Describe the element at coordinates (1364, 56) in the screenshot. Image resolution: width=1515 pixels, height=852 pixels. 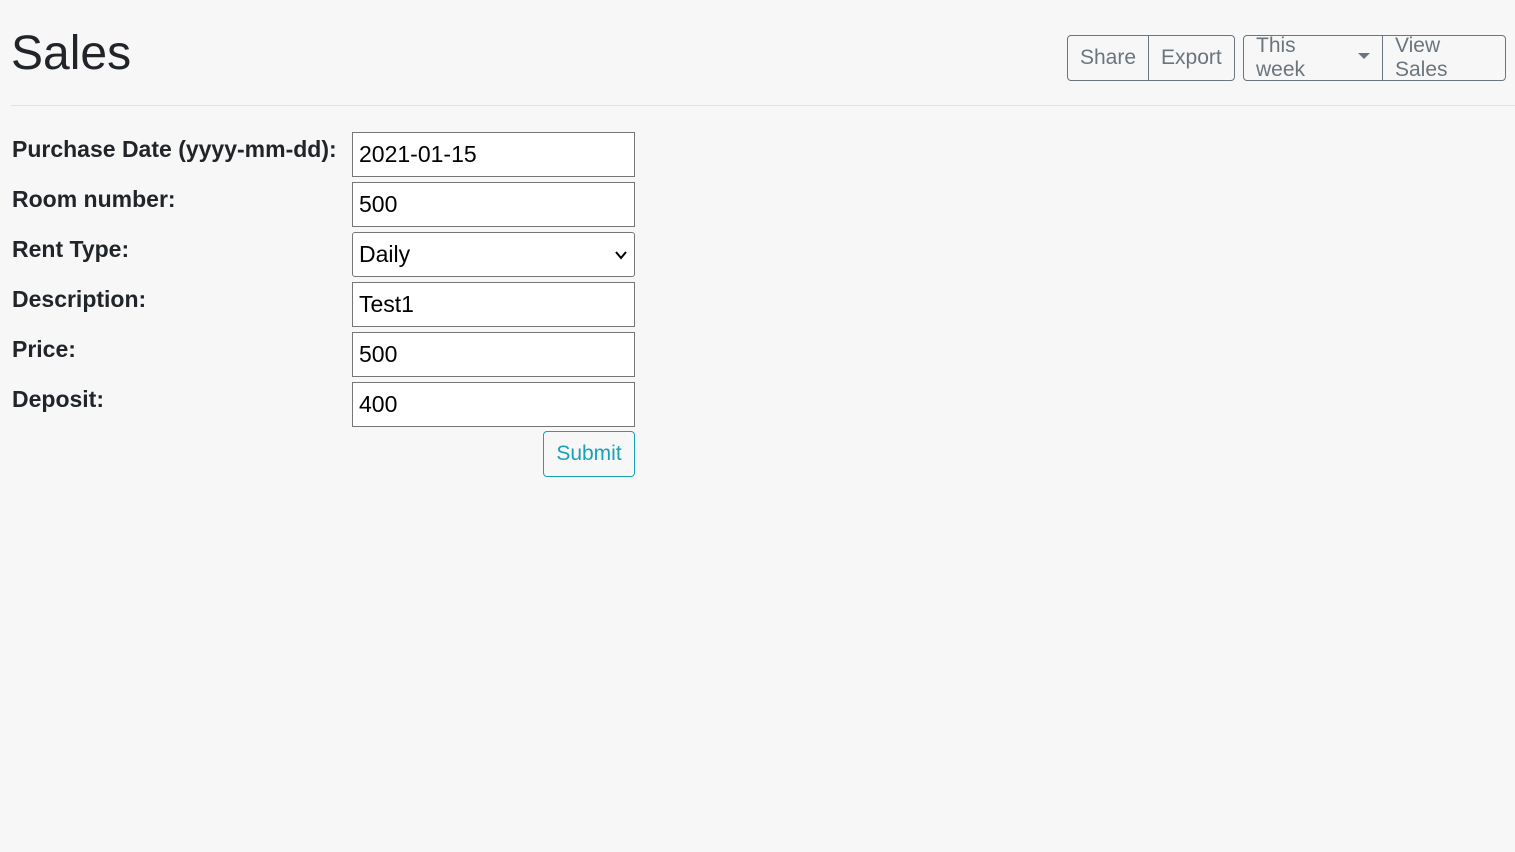
I see `caret-down-icon` at that location.